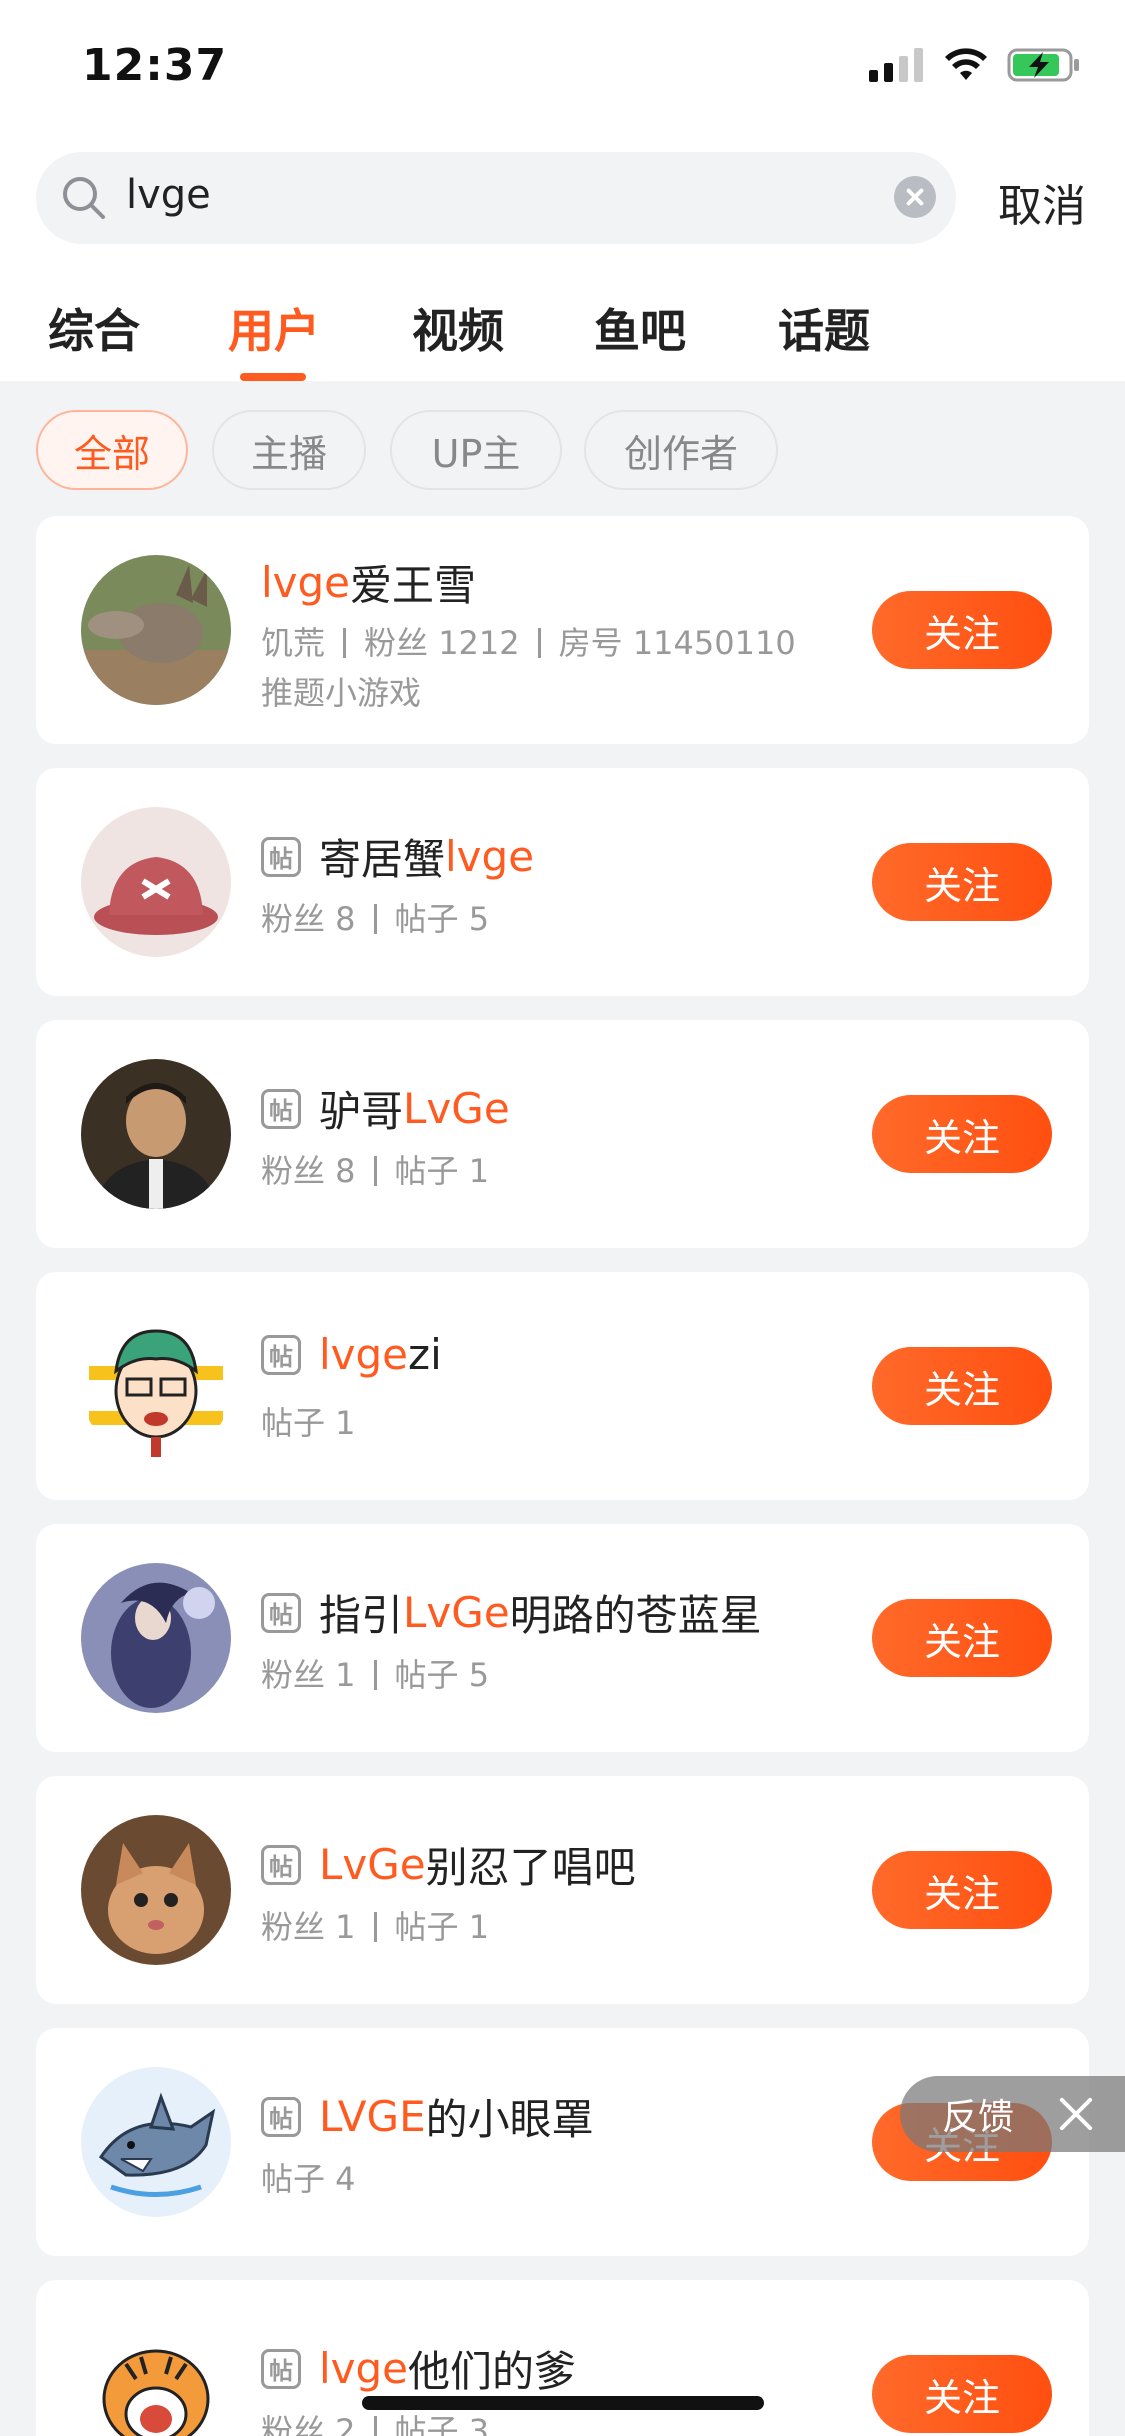  I want to click on user-name: lvge 爱王雪, so click(368, 582).